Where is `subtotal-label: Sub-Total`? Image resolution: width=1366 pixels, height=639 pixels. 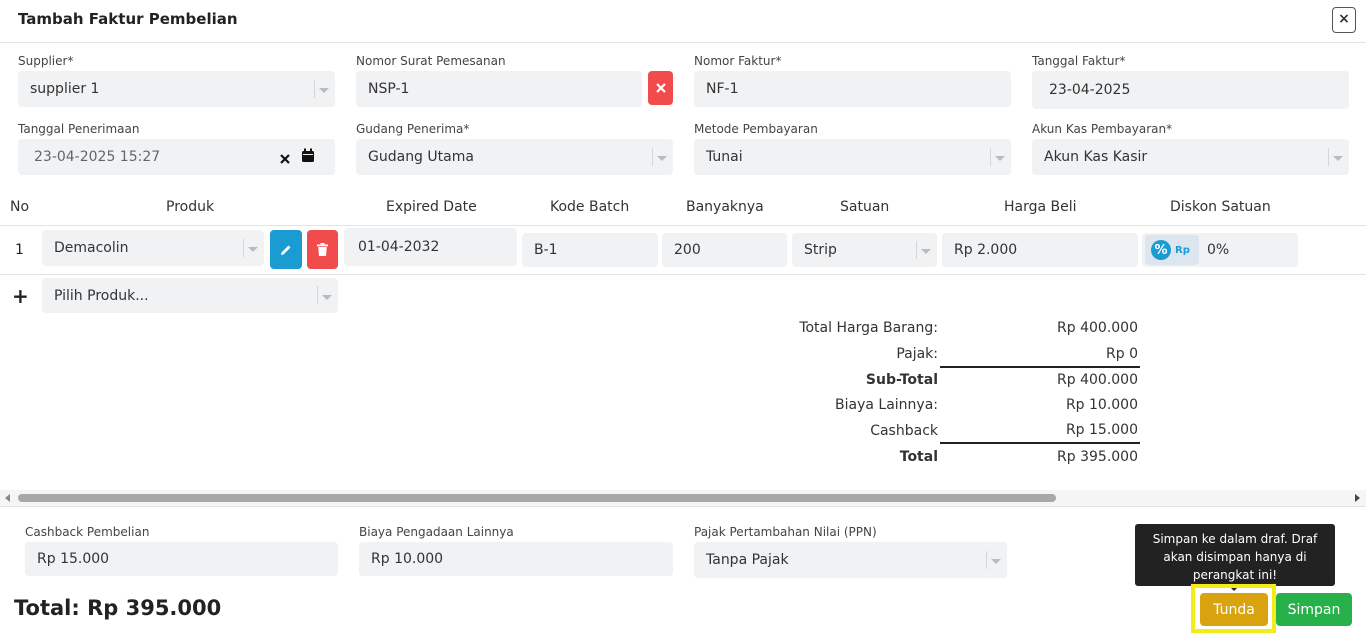 subtotal-label: Sub-Total is located at coordinates (901, 380).